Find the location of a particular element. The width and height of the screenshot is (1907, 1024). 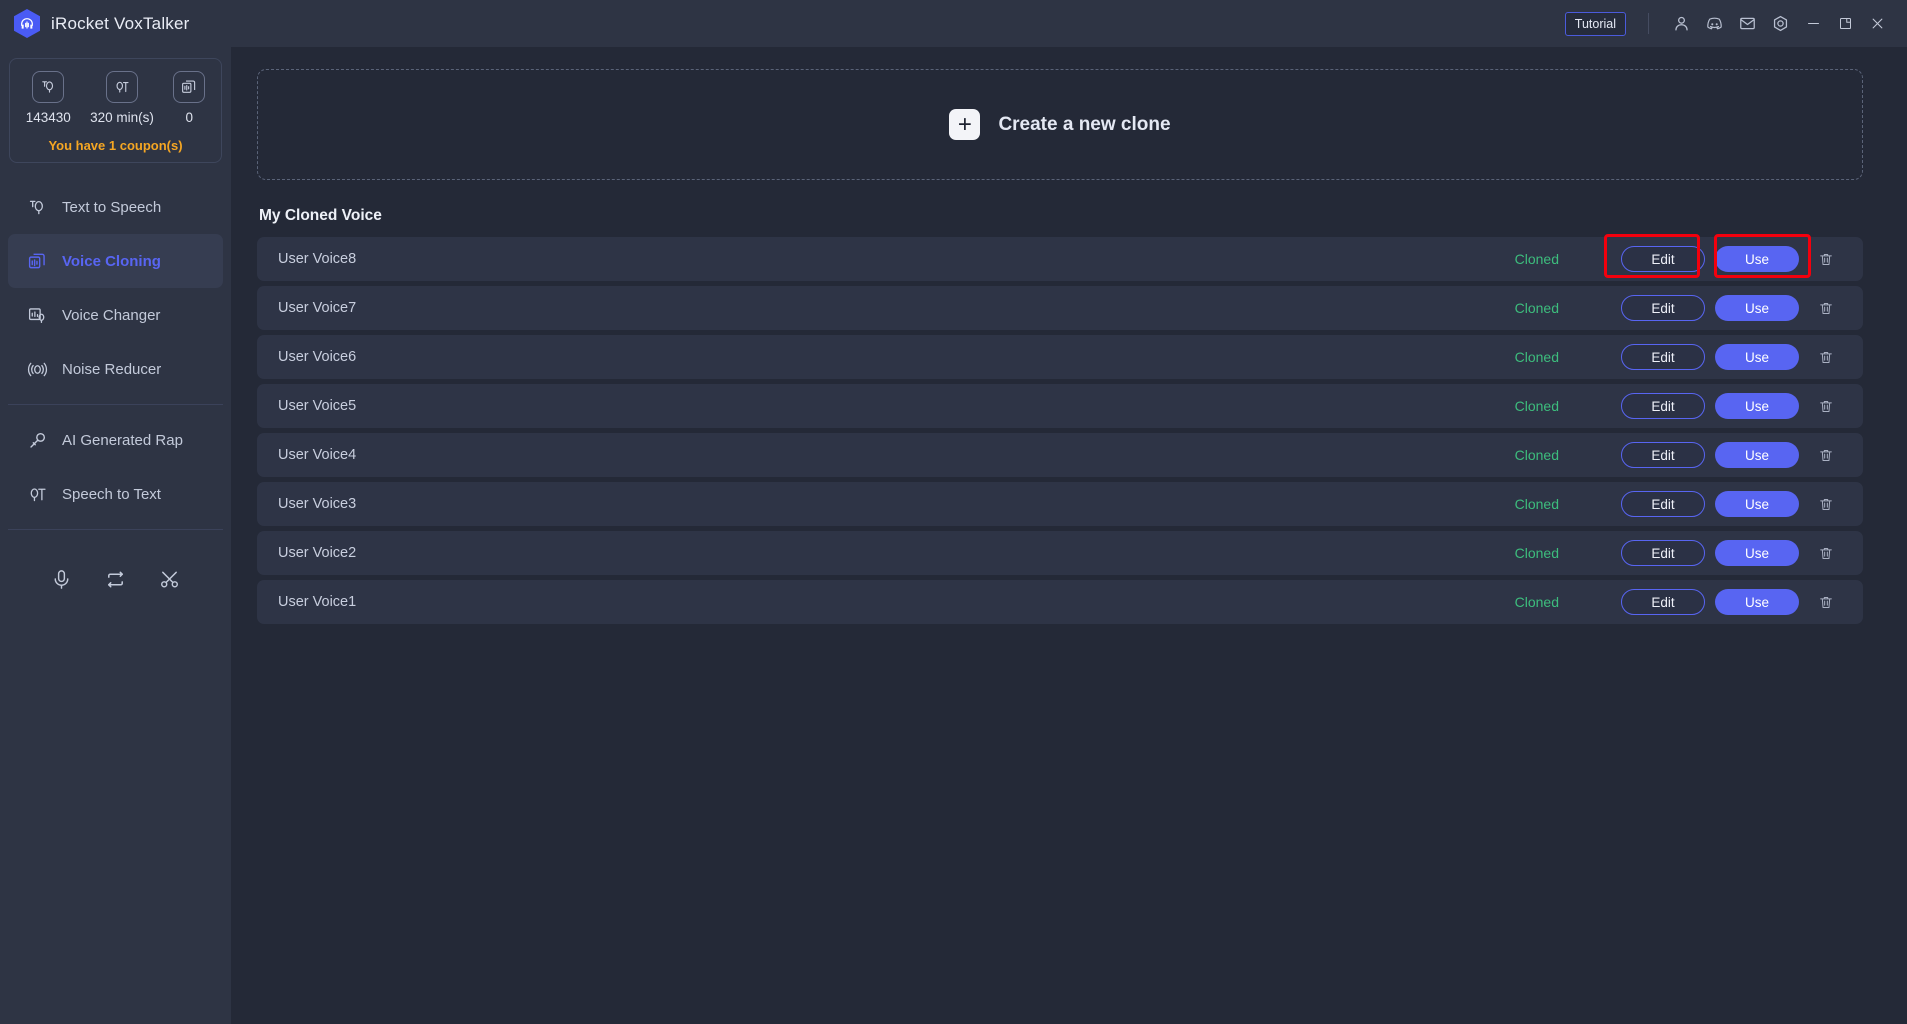

sidebar-item-voice-cloning: Voice Cloning is located at coordinates (115, 261).